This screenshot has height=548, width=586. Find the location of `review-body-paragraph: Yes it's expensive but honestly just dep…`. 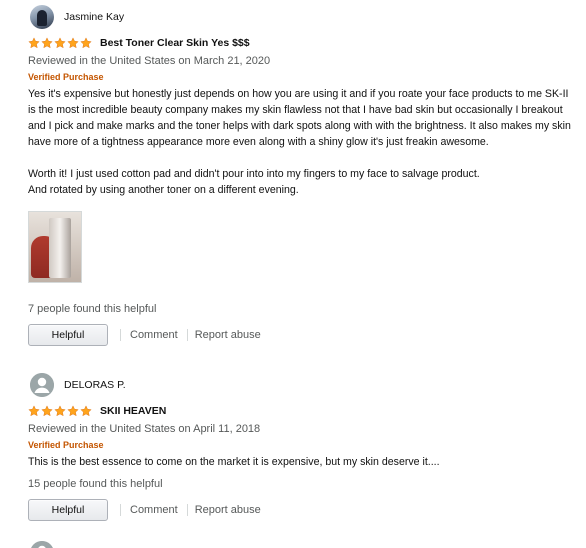

review-body-paragraph: Yes it's expensive but honestly just dep… is located at coordinates (299, 118).